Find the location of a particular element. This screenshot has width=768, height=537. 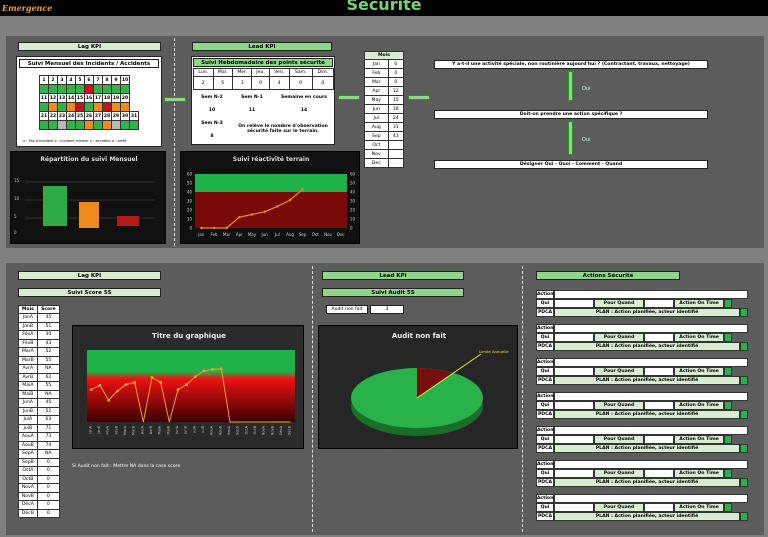

month-value: 15 is located at coordinates (396, 100).